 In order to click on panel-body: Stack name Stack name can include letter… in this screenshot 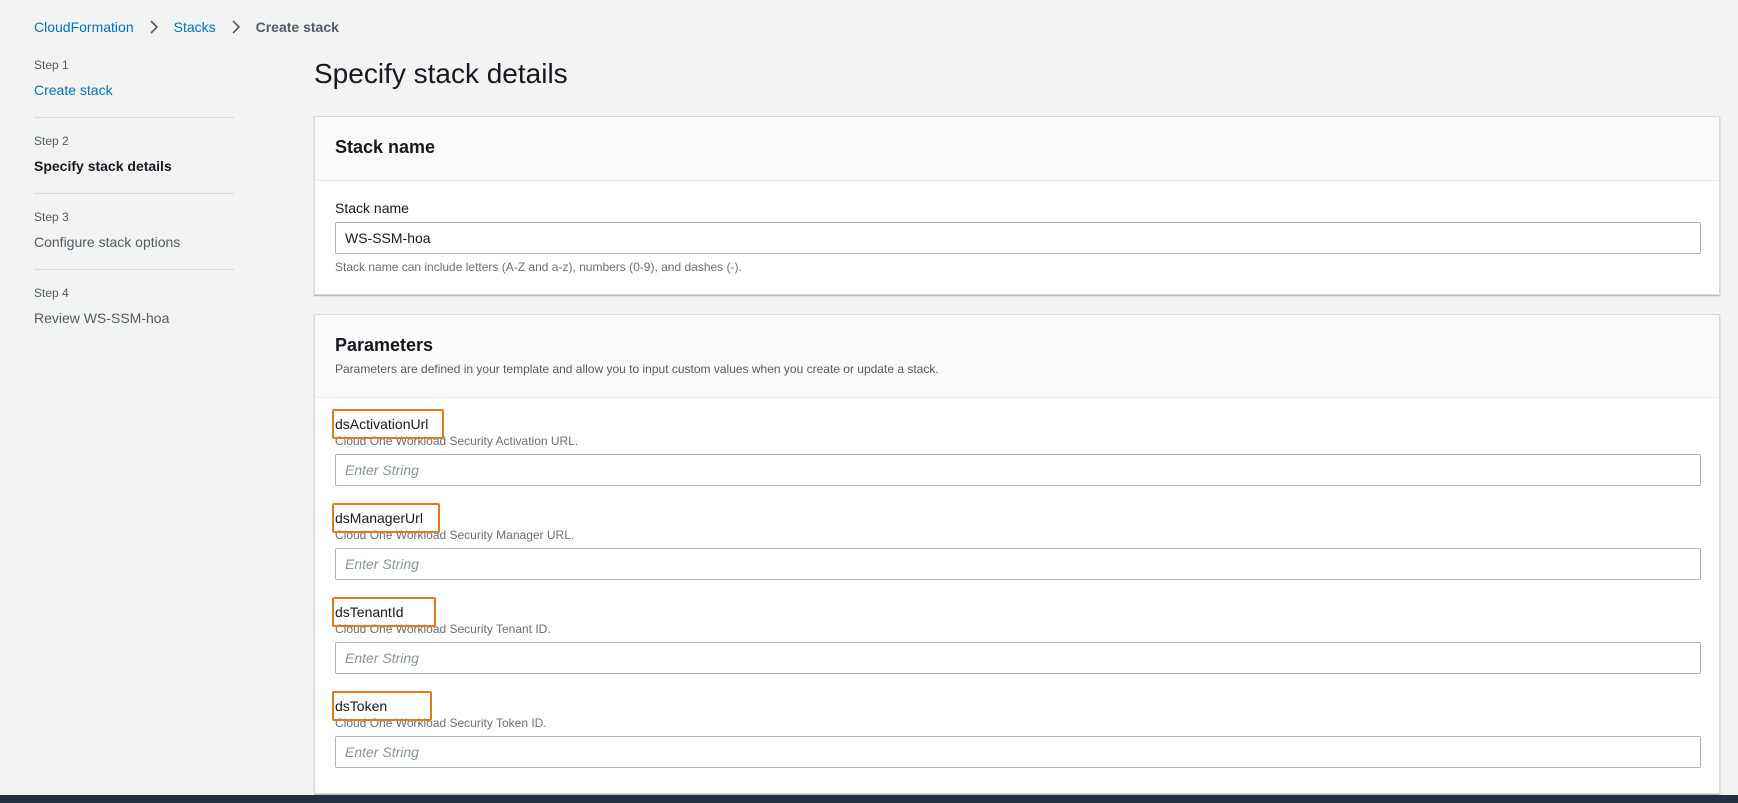, I will do `click(1017, 227)`.